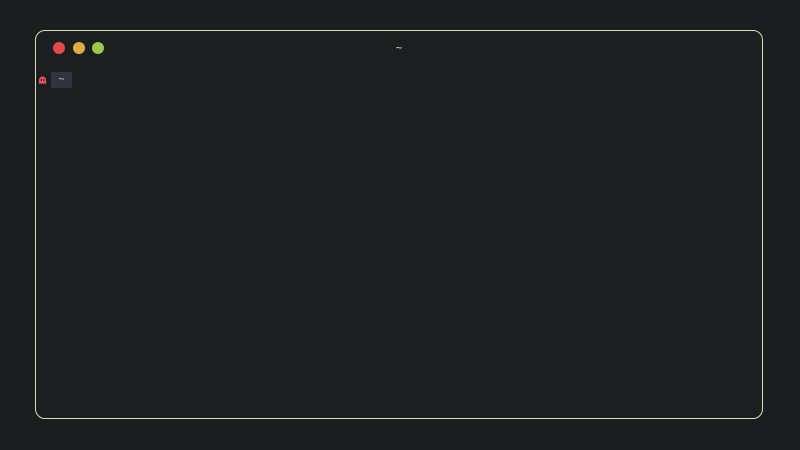 The width and height of the screenshot is (800, 450). I want to click on title-bar: ~, so click(399, 49).